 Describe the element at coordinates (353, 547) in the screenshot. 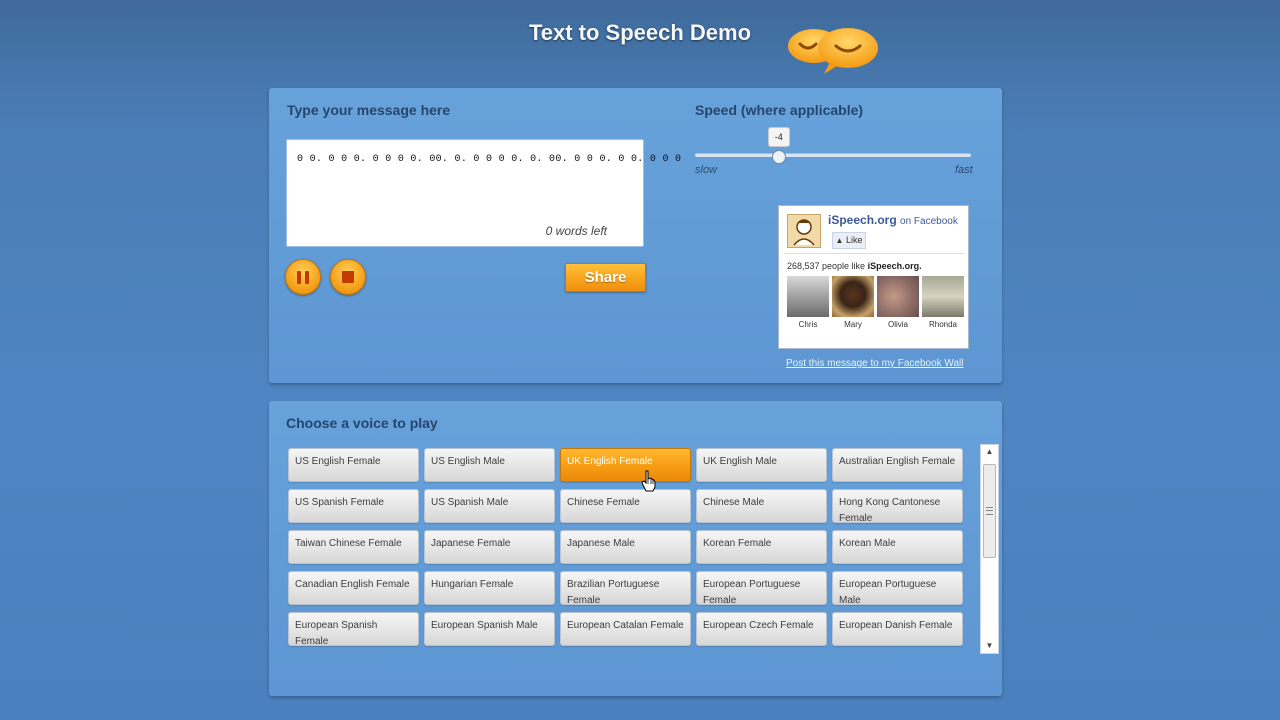

I see `voice-button: Taiwan Chinese Female` at that location.